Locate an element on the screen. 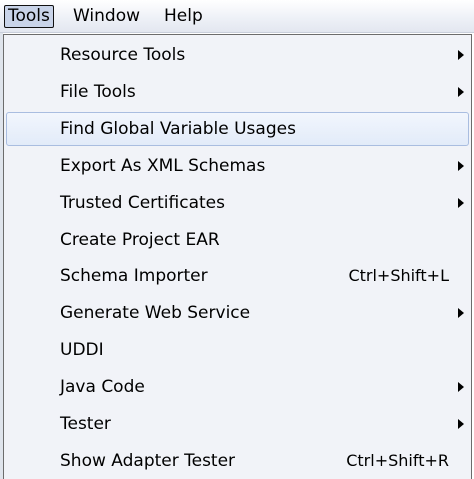  menu-item-generate-web-service: Generate Web Service is located at coordinates (237, 313).